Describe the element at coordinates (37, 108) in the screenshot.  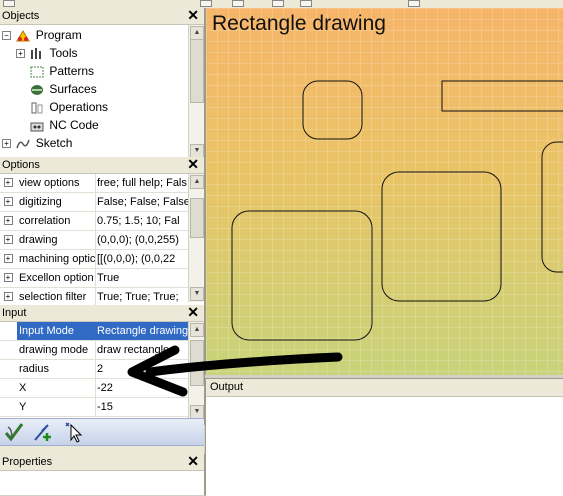
I see `operations-icon` at that location.